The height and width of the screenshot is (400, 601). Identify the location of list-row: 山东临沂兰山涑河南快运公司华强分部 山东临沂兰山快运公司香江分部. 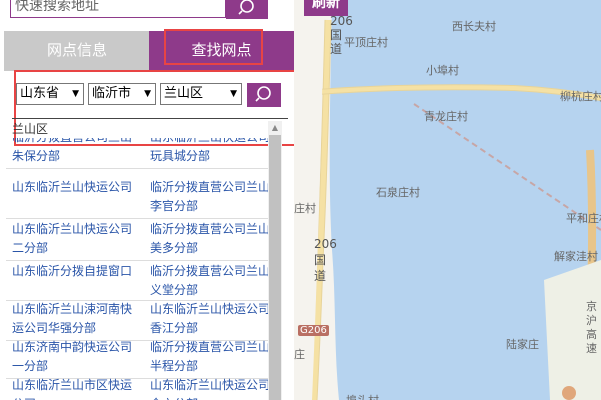
(138, 320).